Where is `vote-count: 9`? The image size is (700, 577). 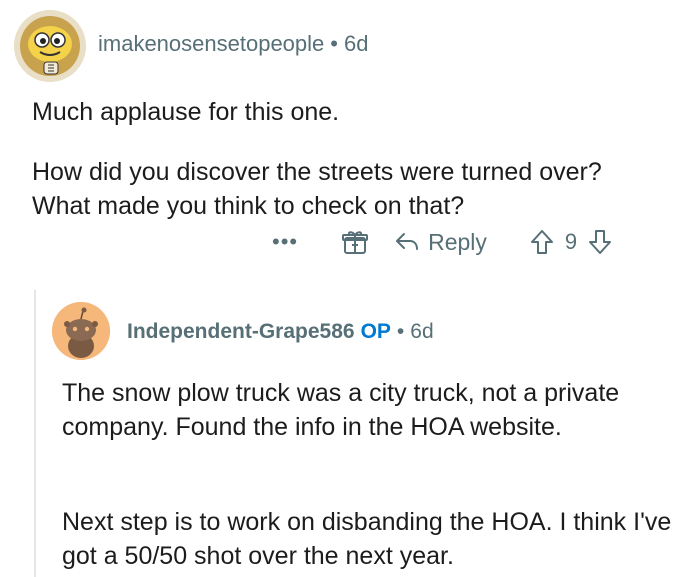
vote-count: 9 is located at coordinates (571, 241).